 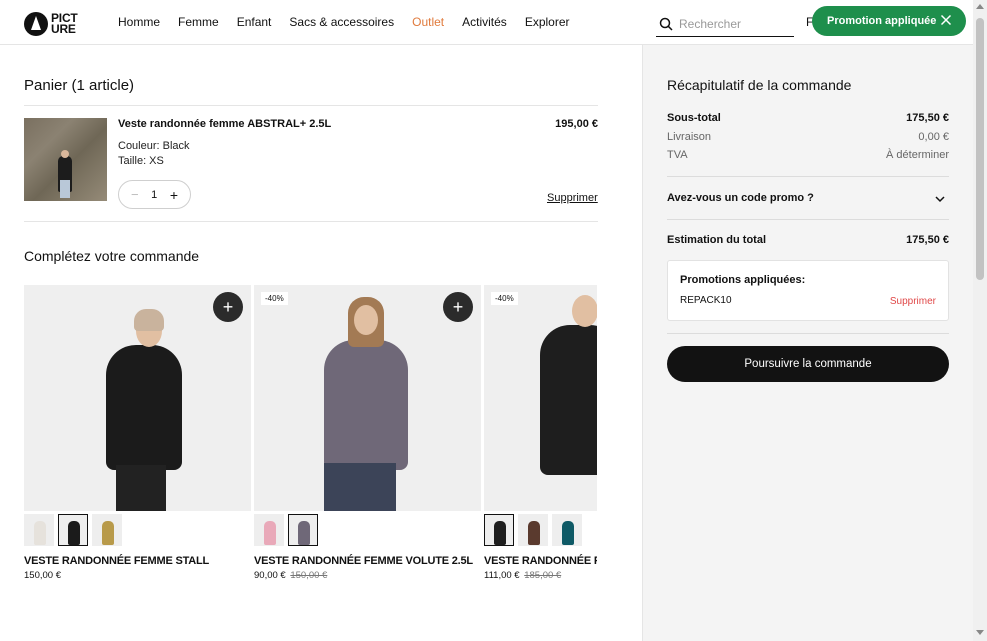 I want to click on cart-item-size: Taille: XS, so click(x=141, y=161).